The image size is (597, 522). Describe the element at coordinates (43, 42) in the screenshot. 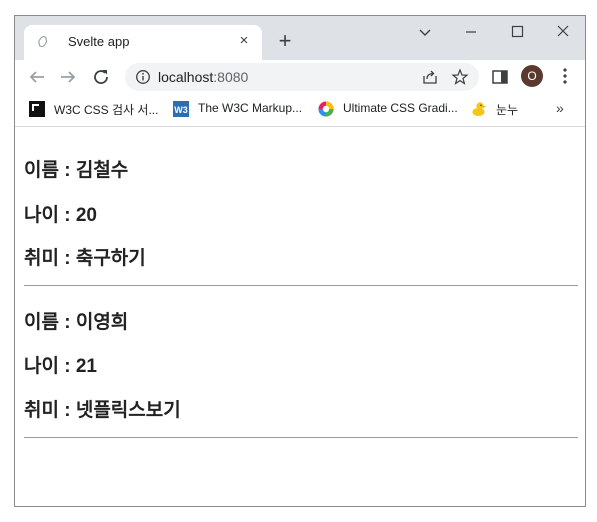

I see `svelte-favicon-icon` at that location.